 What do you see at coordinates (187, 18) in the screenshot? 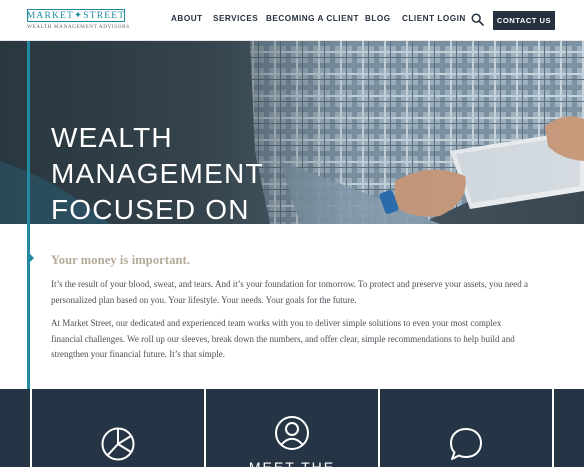
I see `nav-about: ABOUT` at bounding box center [187, 18].